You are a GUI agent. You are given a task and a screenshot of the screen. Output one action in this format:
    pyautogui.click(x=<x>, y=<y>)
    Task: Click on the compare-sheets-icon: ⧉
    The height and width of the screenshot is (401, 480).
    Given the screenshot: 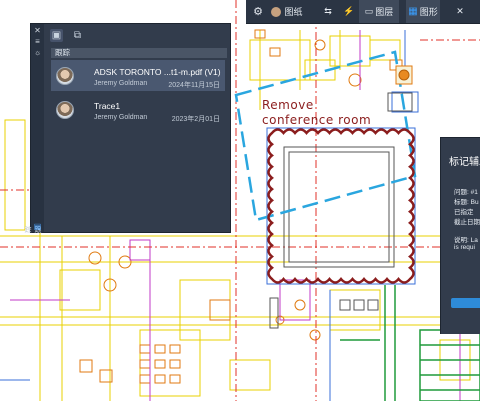 What is the action you would take?
    pyautogui.click(x=77, y=35)
    